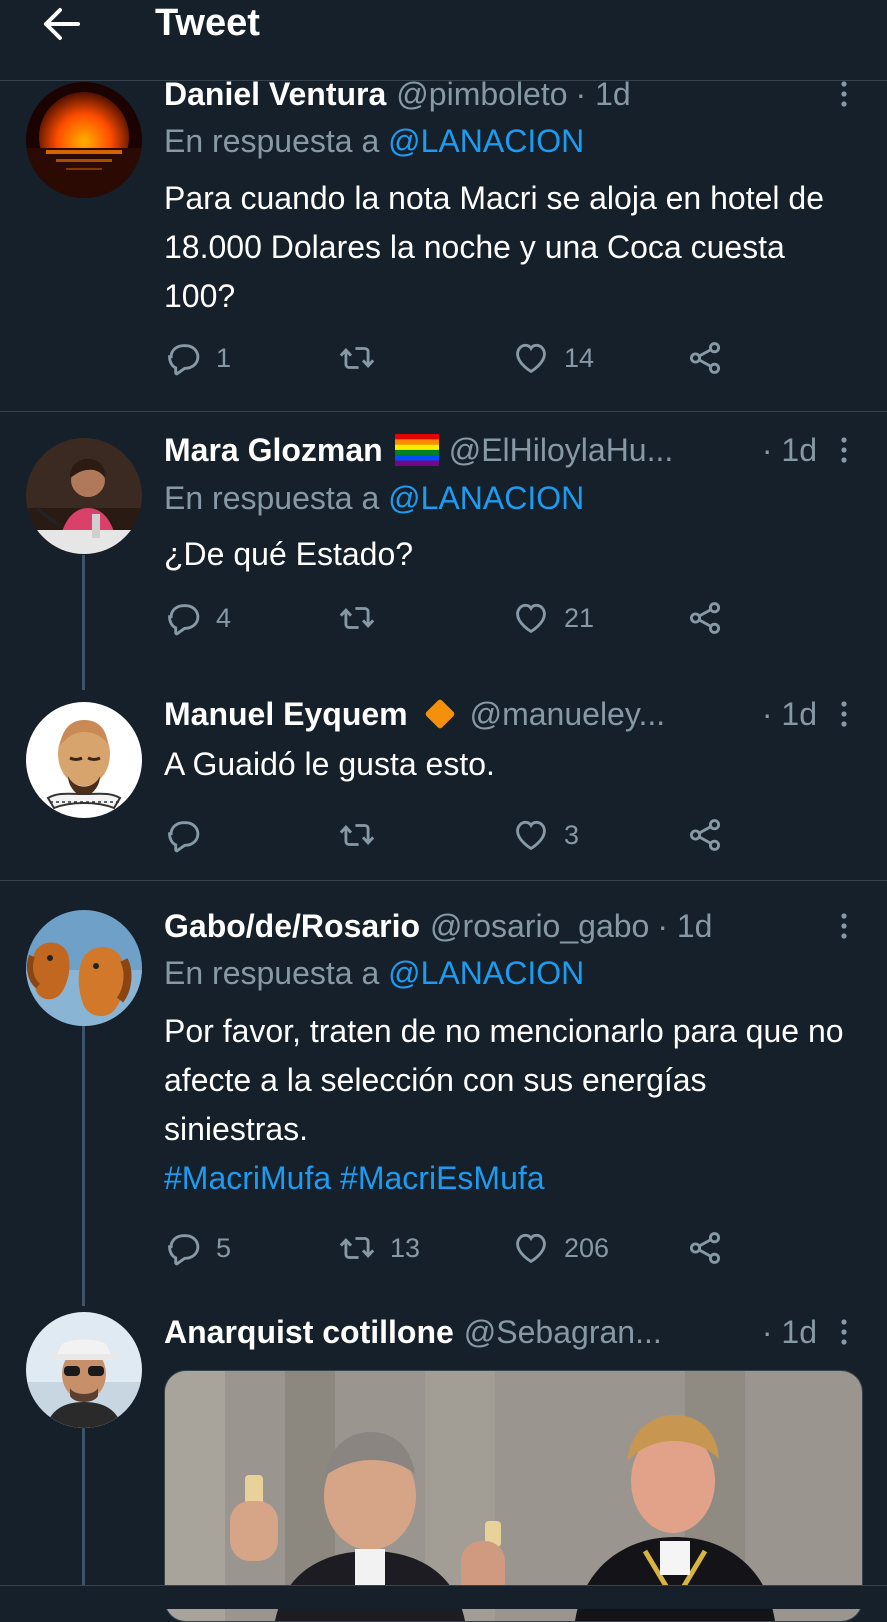 This screenshot has width=887, height=1622. What do you see at coordinates (481, 94) in the screenshot?
I see `author-handle: @pimboleto` at bounding box center [481, 94].